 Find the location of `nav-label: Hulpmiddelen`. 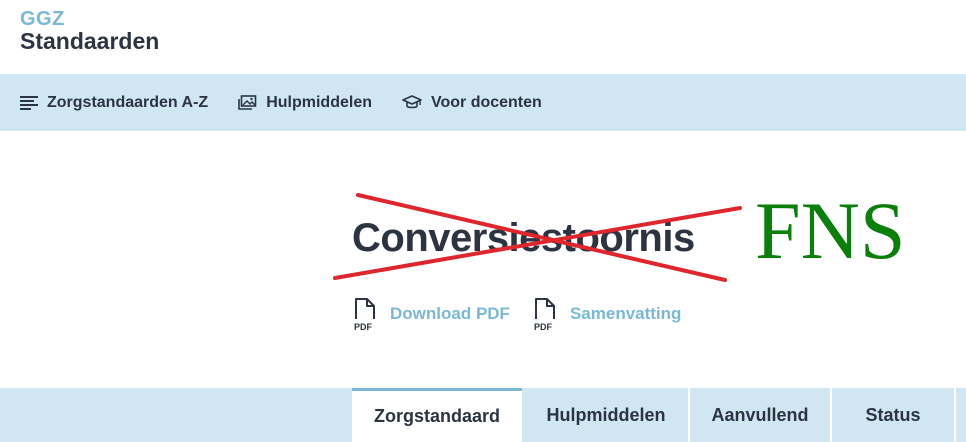

nav-label: Hulpmiddelen is located at coordinates (319, 102).